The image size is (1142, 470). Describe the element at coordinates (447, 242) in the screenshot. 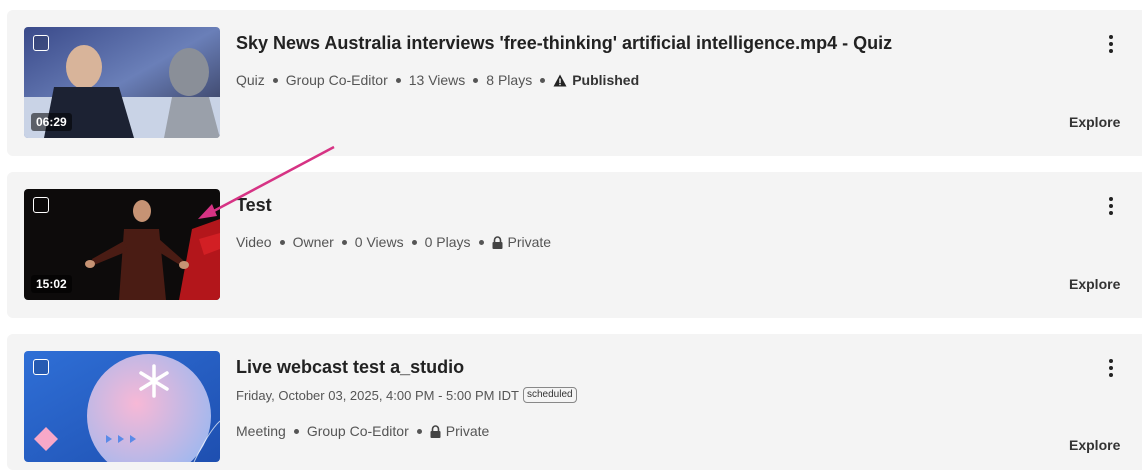

I see `entry-plays: 0 Plays` at that location.